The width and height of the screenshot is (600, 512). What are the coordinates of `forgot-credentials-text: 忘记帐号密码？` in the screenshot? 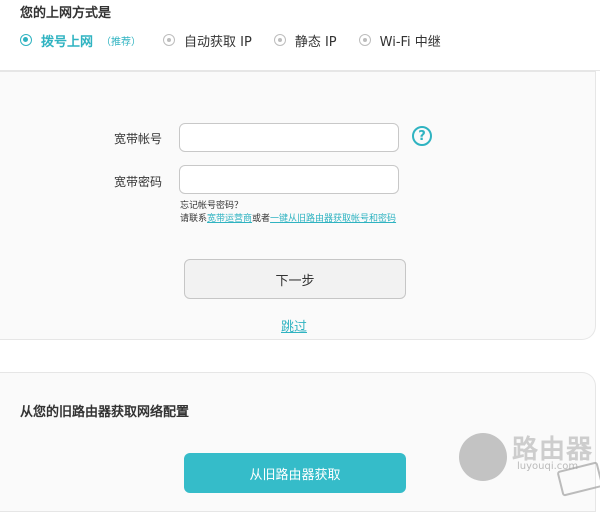 It's located at (212, 206).